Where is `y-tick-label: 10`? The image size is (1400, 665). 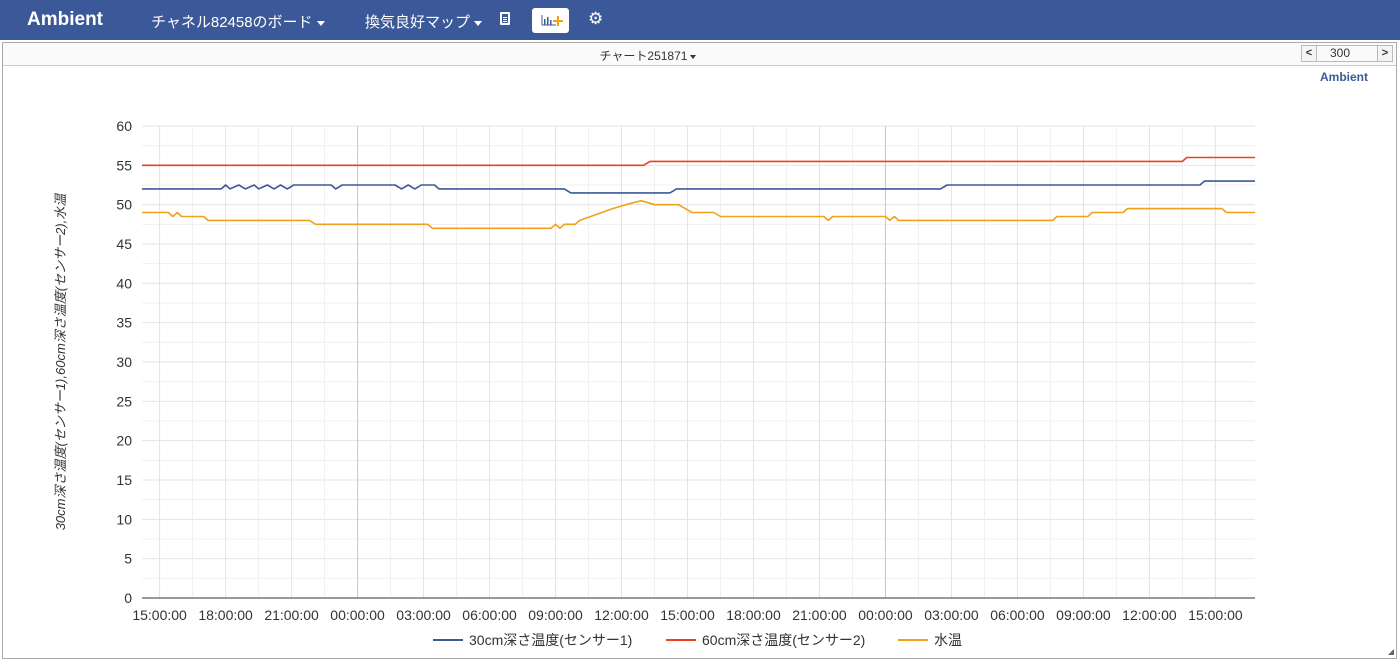 y-tick-label: 10 is located at coordinates (124, 519).